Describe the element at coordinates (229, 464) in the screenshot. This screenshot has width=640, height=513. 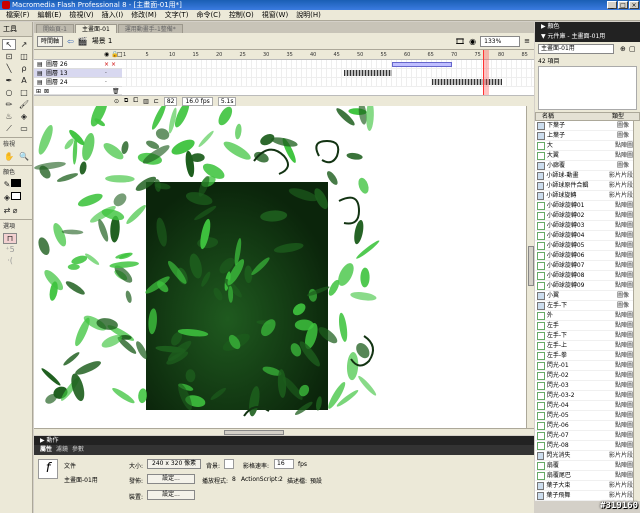
I see `background-swatch` at that location.